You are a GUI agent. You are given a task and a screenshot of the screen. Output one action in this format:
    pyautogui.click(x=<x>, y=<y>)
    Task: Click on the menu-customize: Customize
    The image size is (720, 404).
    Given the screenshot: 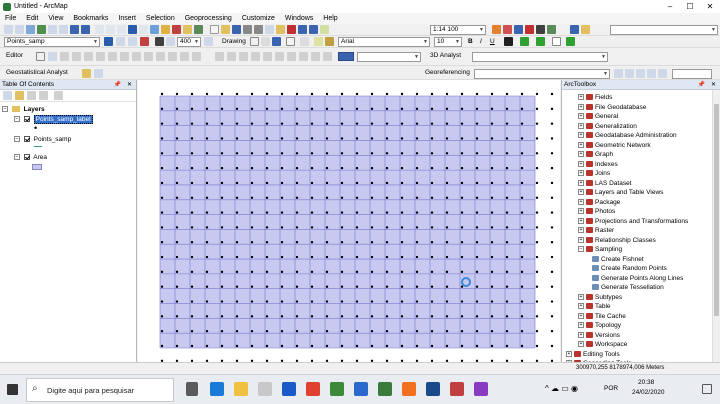 What is the action you would take?
    pyautogui.click(x=258, y=18)
    